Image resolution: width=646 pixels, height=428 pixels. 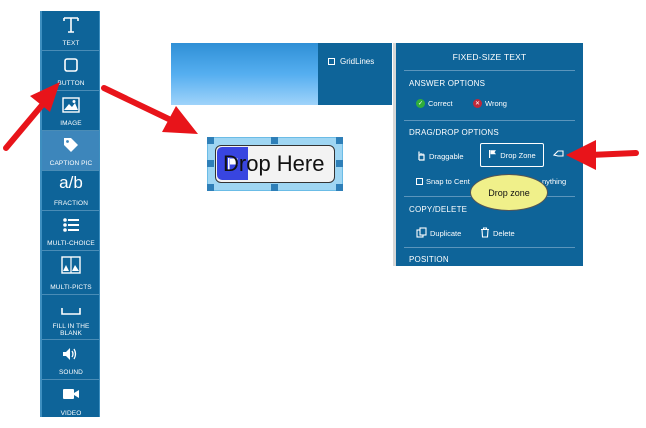 I want to click on button-icon, so click(x=70, y=65).